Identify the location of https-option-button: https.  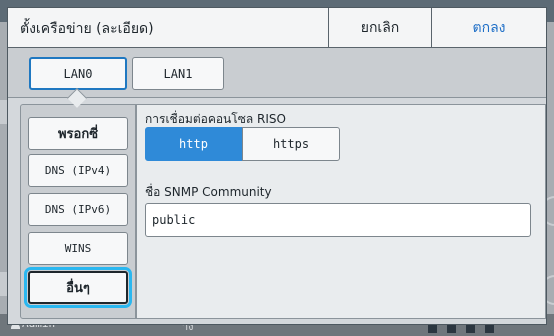
(291, 144).